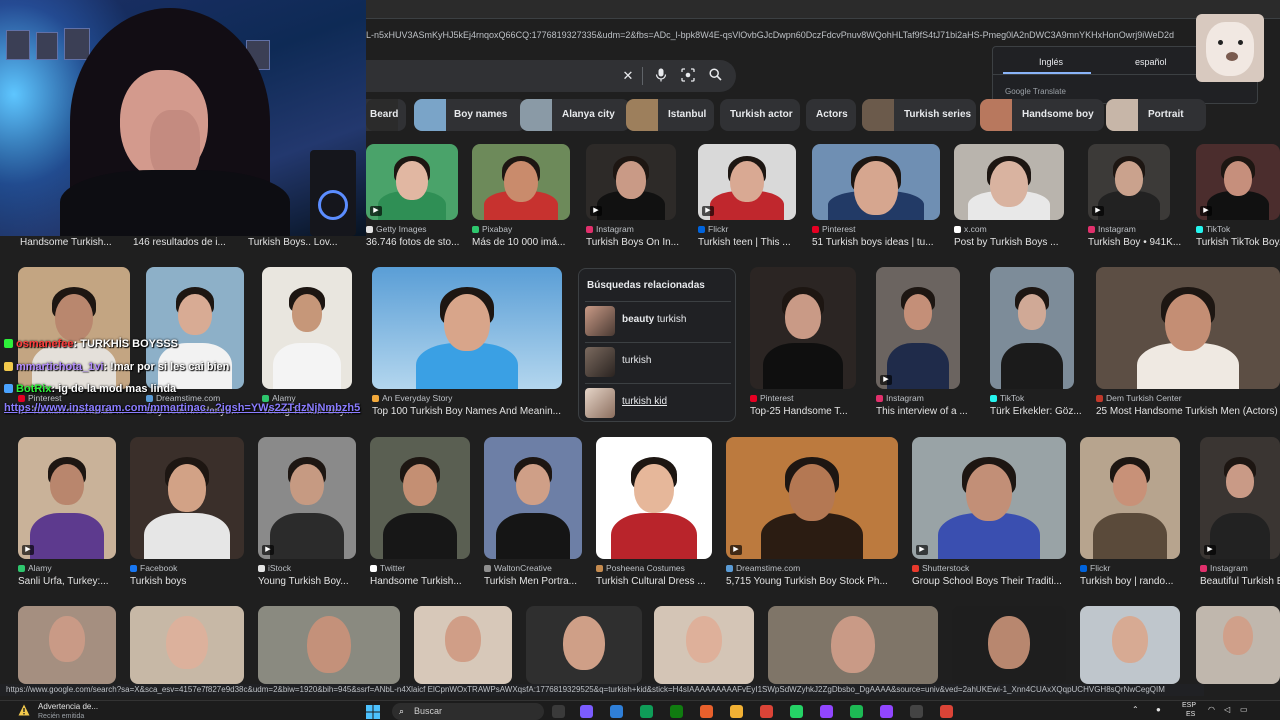 The height and width of the screenshot is (720, 1280). Describe the element at coordinates (1188, 411) in the screenshot. I see `result-title: 25 Most Handsome Turkish Men (Actors)` at that location.